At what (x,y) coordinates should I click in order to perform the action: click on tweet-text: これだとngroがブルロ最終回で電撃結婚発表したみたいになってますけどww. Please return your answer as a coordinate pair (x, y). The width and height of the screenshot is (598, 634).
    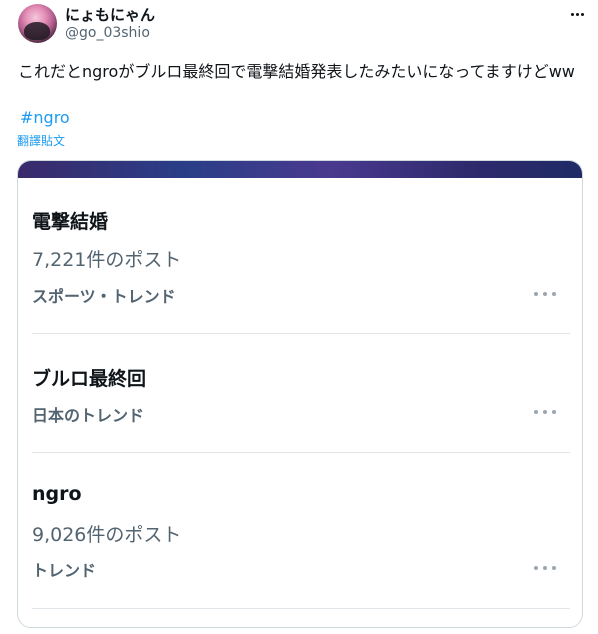
    Looking at the image, I should click on (296, 71).